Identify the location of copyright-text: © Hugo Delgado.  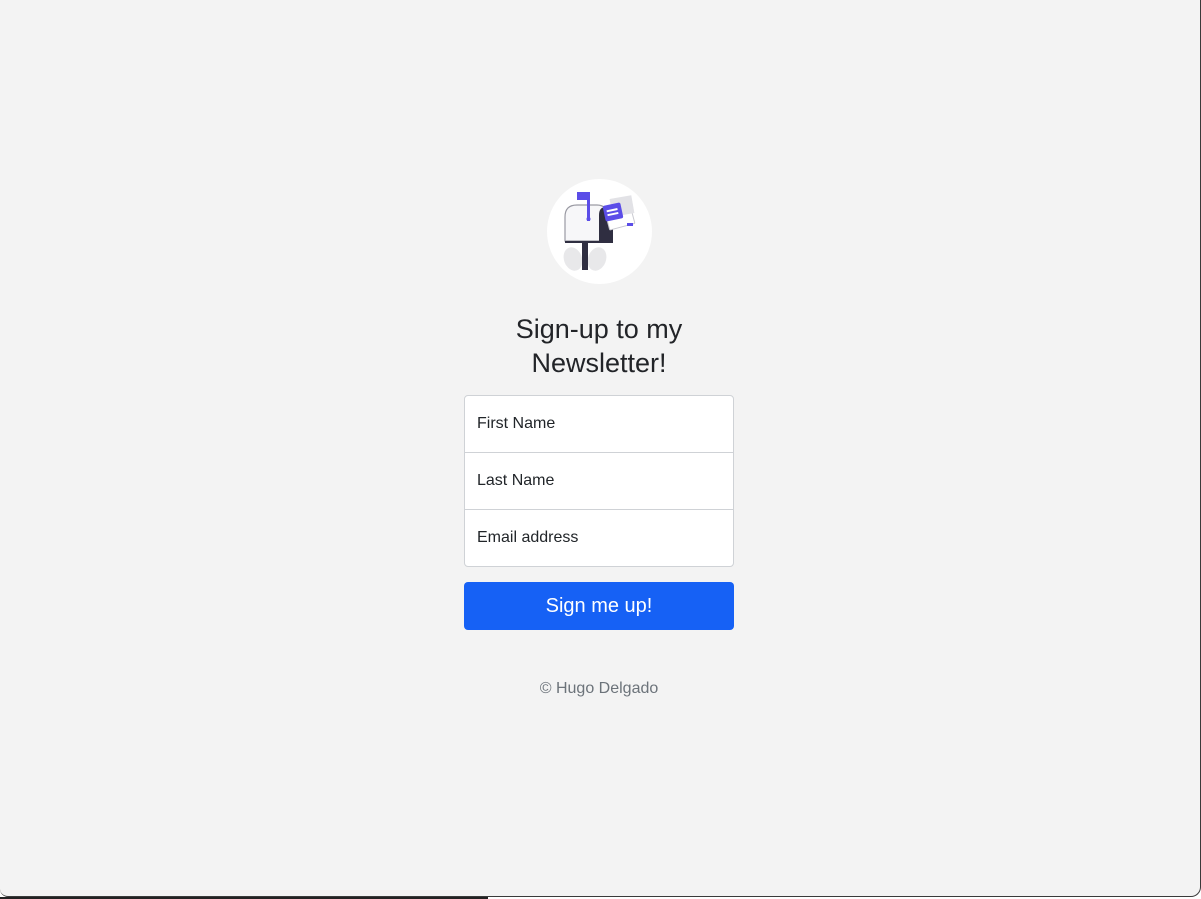
(599, 688).